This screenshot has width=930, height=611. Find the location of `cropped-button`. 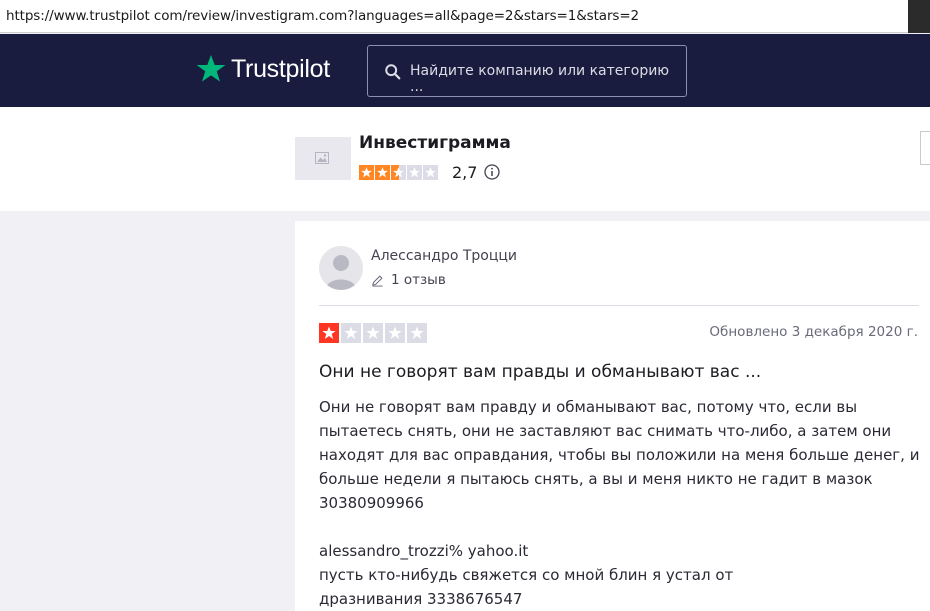

cropped-button is located at coordinates (925, 148).